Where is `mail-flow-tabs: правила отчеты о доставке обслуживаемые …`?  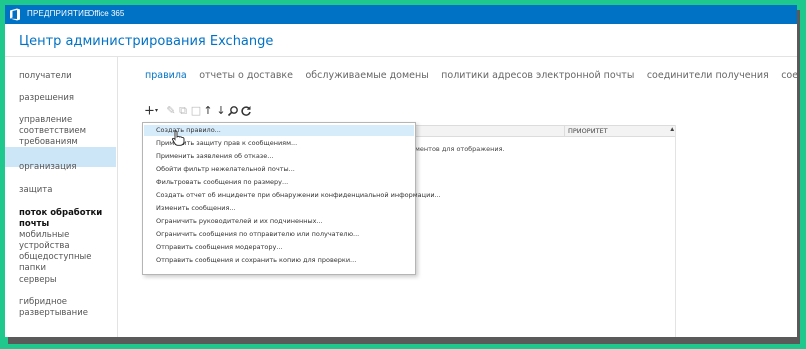
mail-flow-tabs: правила отчеты о доставке обслуживаемые … is located at coordinates (471, 73).